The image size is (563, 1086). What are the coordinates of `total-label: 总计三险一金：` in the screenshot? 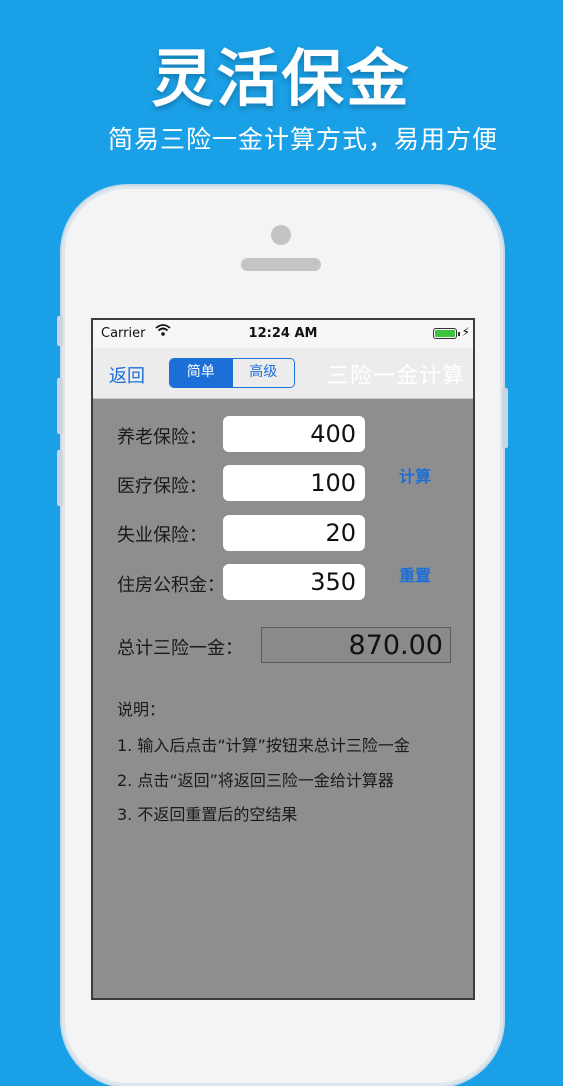 It's located at (180, 648).